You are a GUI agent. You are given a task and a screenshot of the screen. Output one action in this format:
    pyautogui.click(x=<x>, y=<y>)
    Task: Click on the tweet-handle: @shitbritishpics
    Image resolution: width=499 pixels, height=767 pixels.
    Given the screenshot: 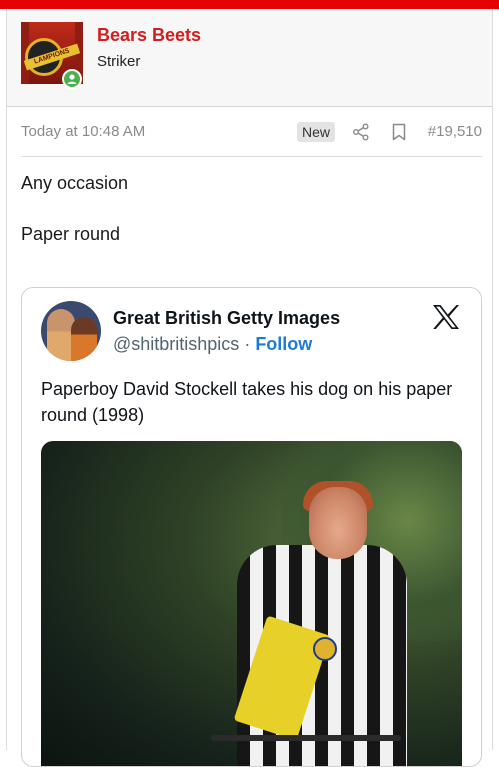 What is the action you would take?
    pyautogui.click(x=176, y=344)
    